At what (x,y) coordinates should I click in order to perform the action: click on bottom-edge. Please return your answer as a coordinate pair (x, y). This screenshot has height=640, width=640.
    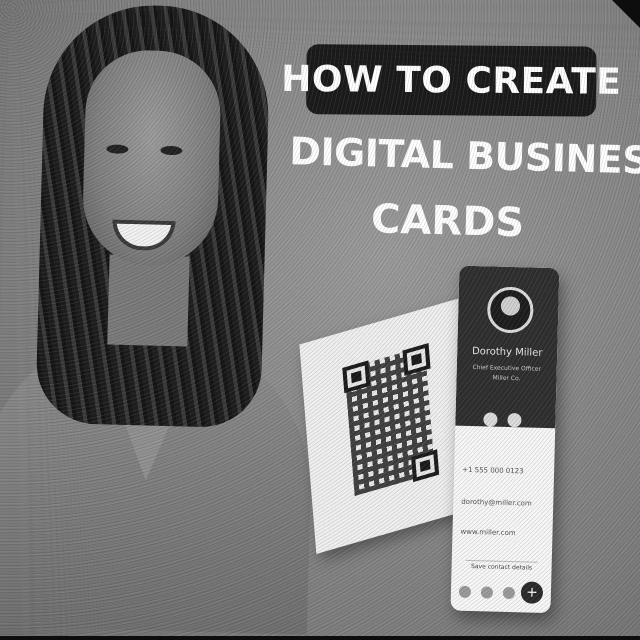
    Looking at the image, I should click on (320, 638).